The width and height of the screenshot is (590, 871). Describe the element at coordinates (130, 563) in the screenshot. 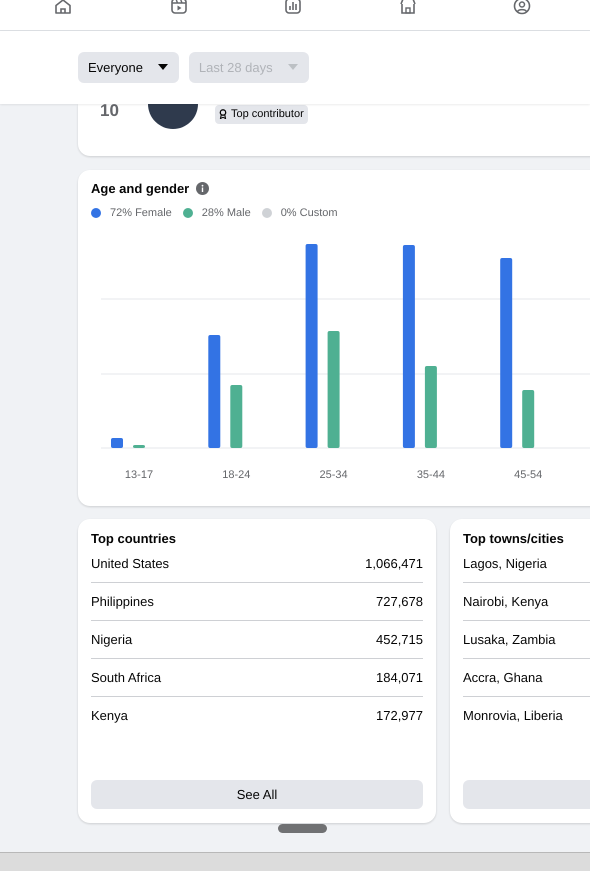

I see `location-name: United States` at that location.